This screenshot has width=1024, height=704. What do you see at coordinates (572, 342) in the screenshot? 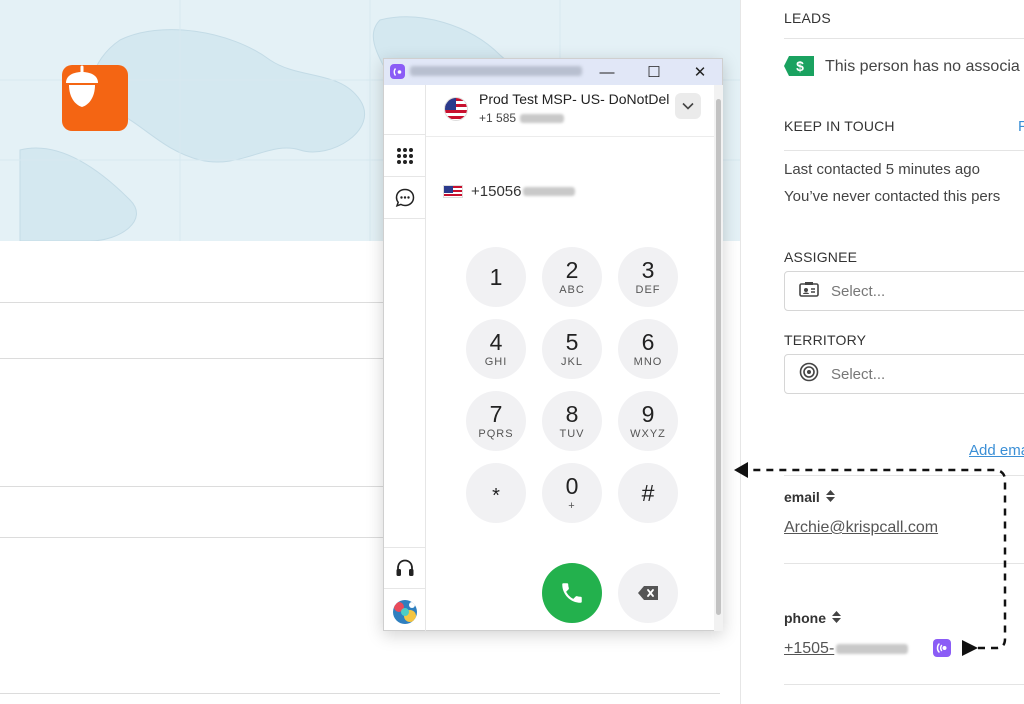
I see `key-digit: 5` at bounding box center [572, 342].